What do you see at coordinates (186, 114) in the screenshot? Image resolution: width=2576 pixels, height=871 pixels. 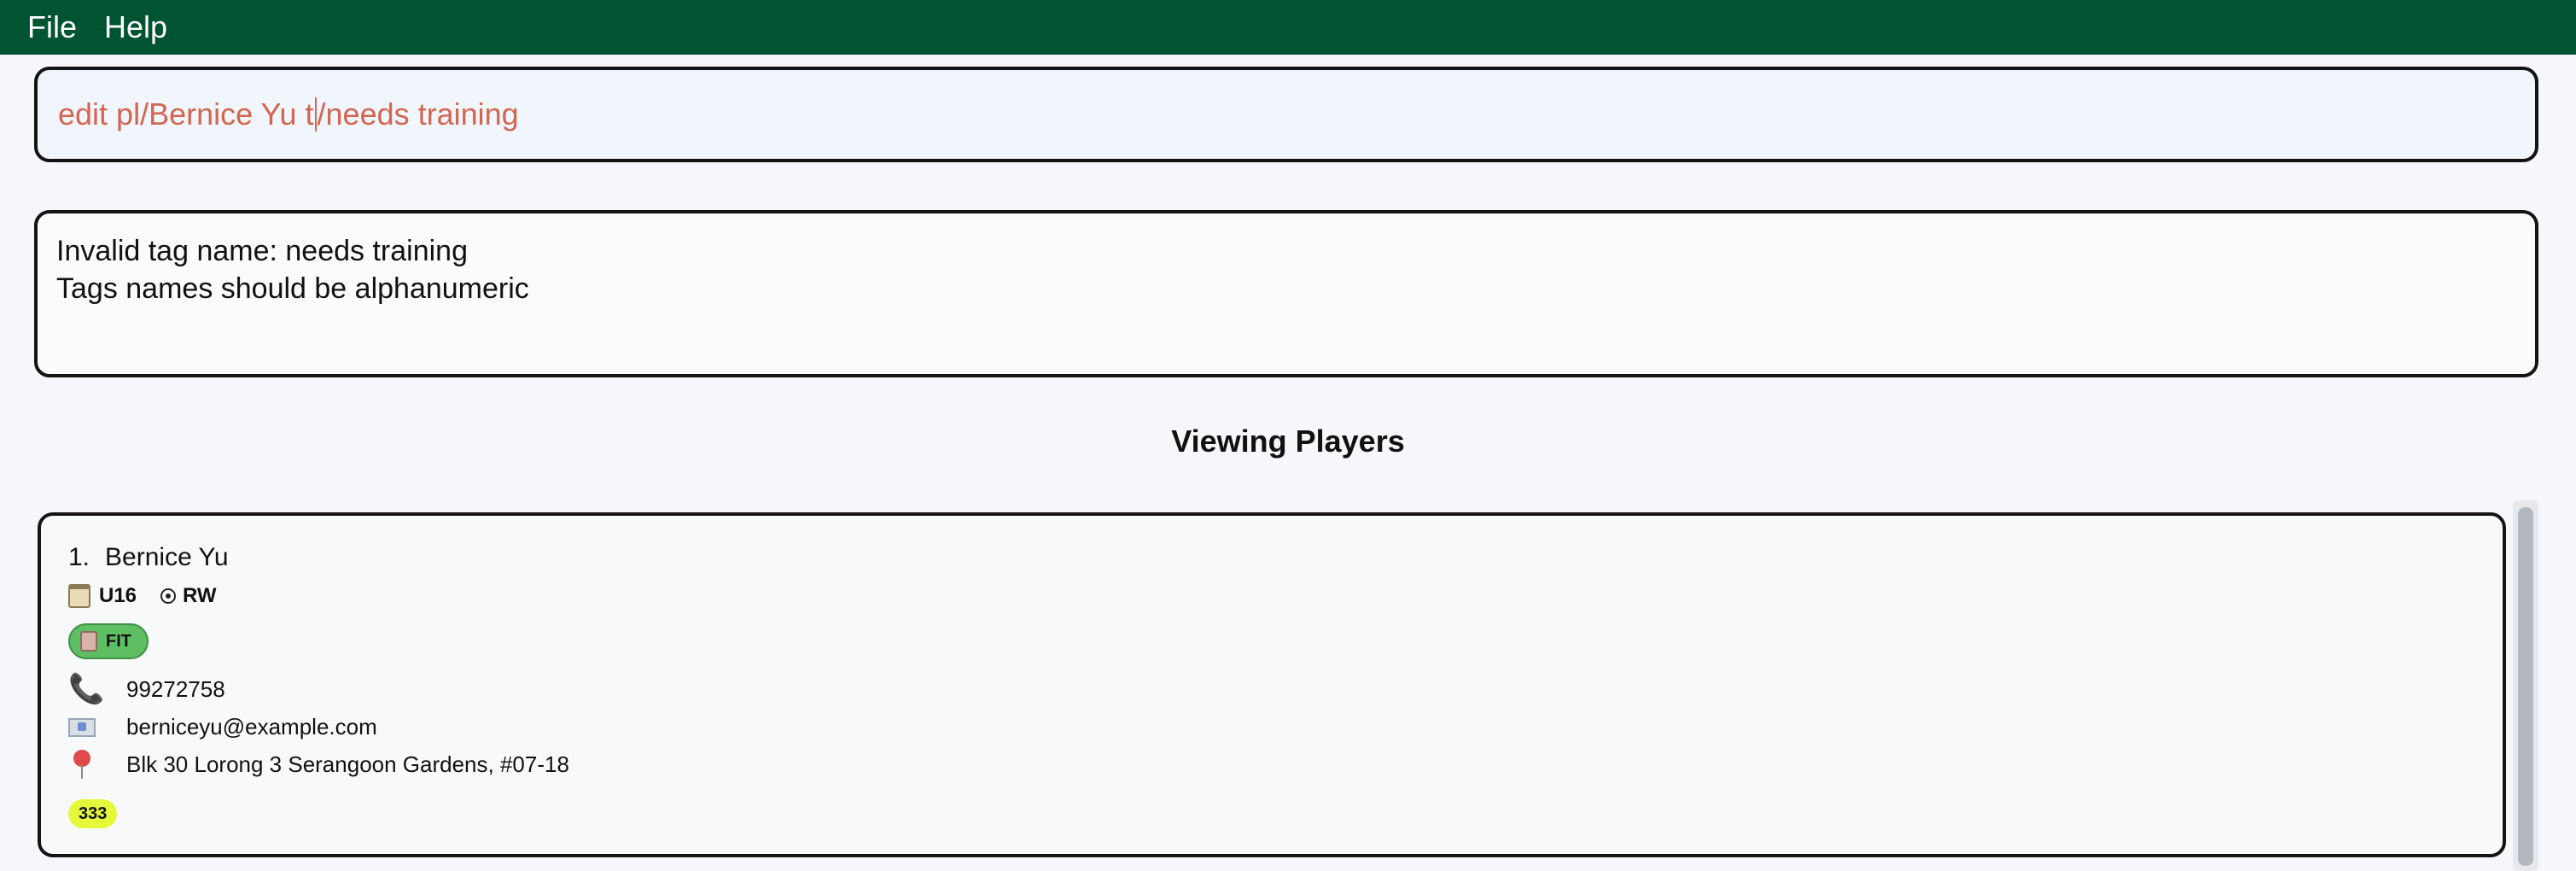 I see `command-text-before-caret: edit pl/Bernice Yu t` at bounding box center [186, 114].